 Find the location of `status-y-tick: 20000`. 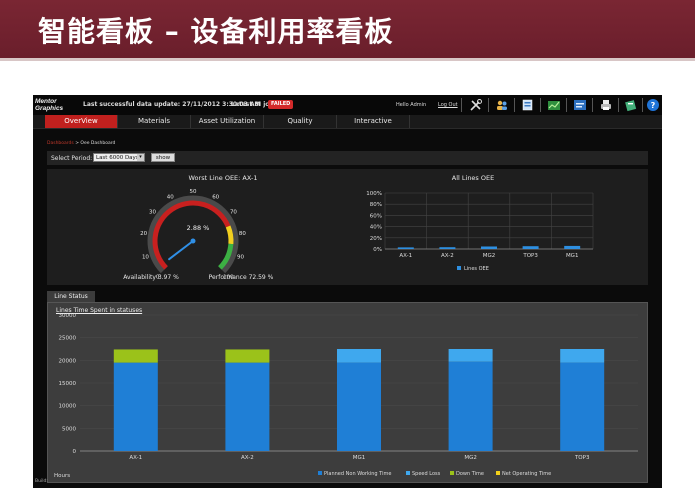

status-y-tick: 20000 is located at coordinates (68, 361).